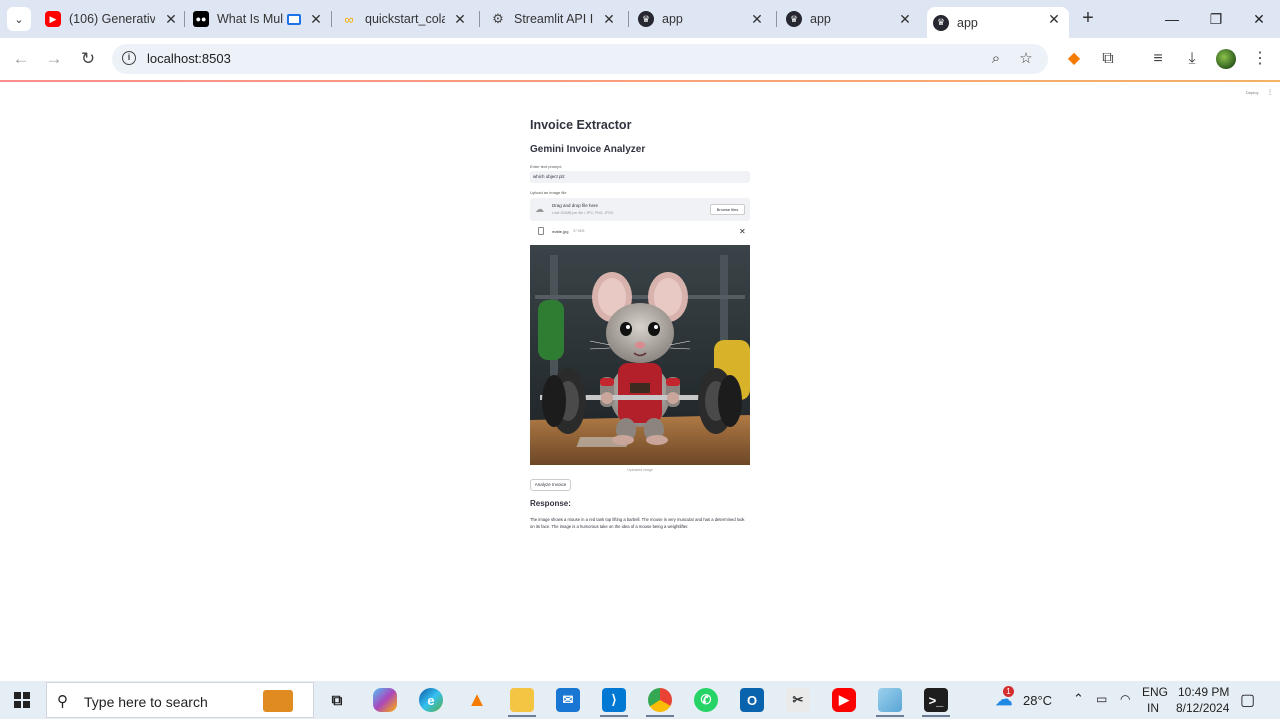 The image size is (1280, 719). I want to click on weather-badge: 1, so click(1008, 691).